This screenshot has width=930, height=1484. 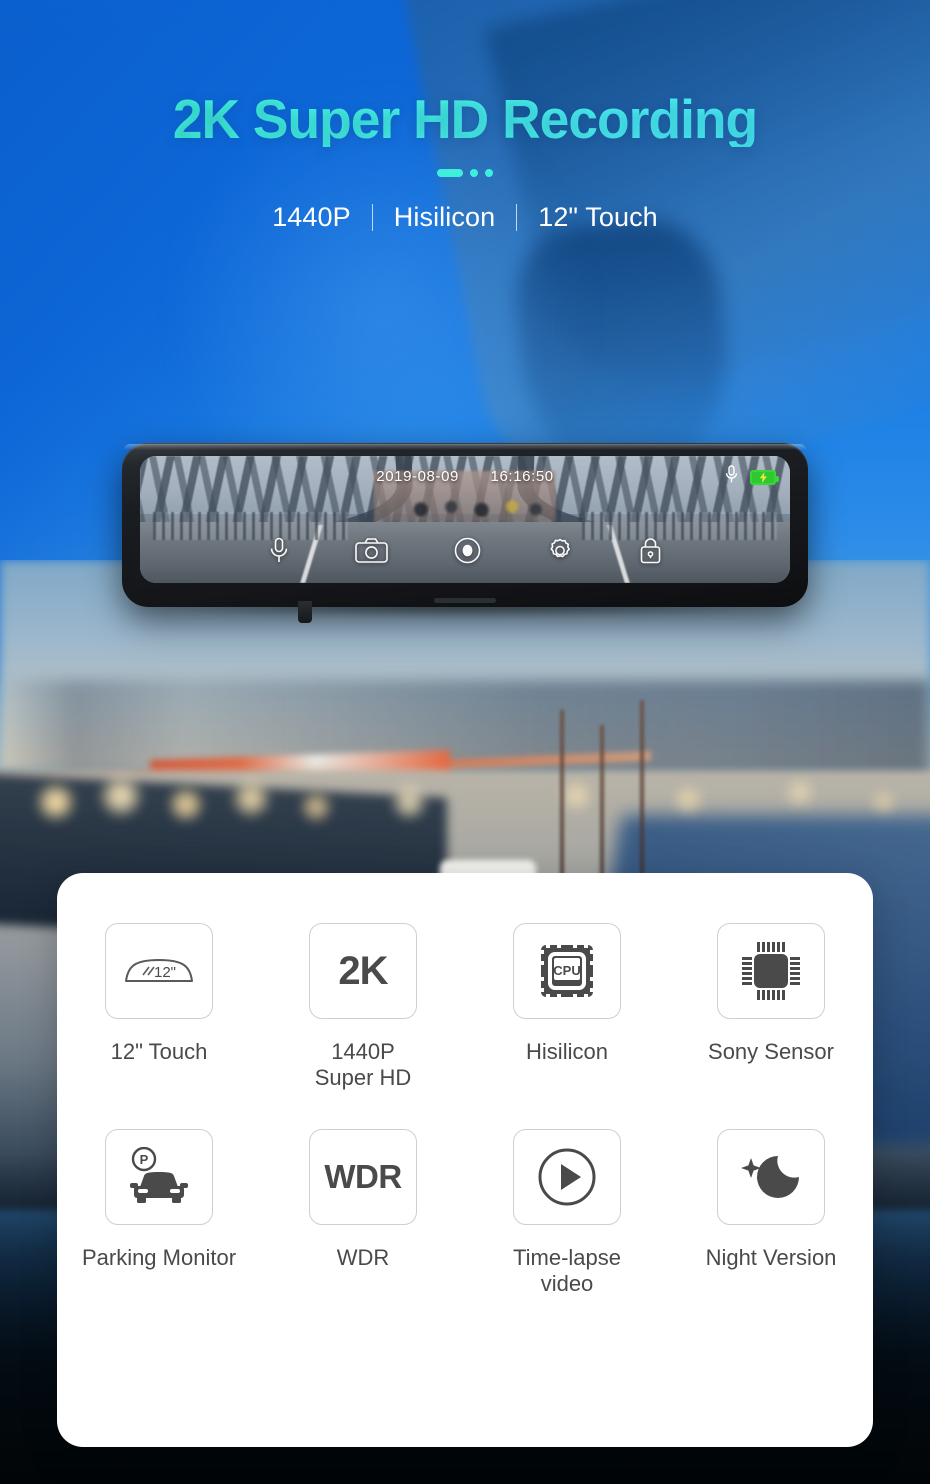 I want to click on feature-night-version: Night Version, so click(x=771, y=1212).